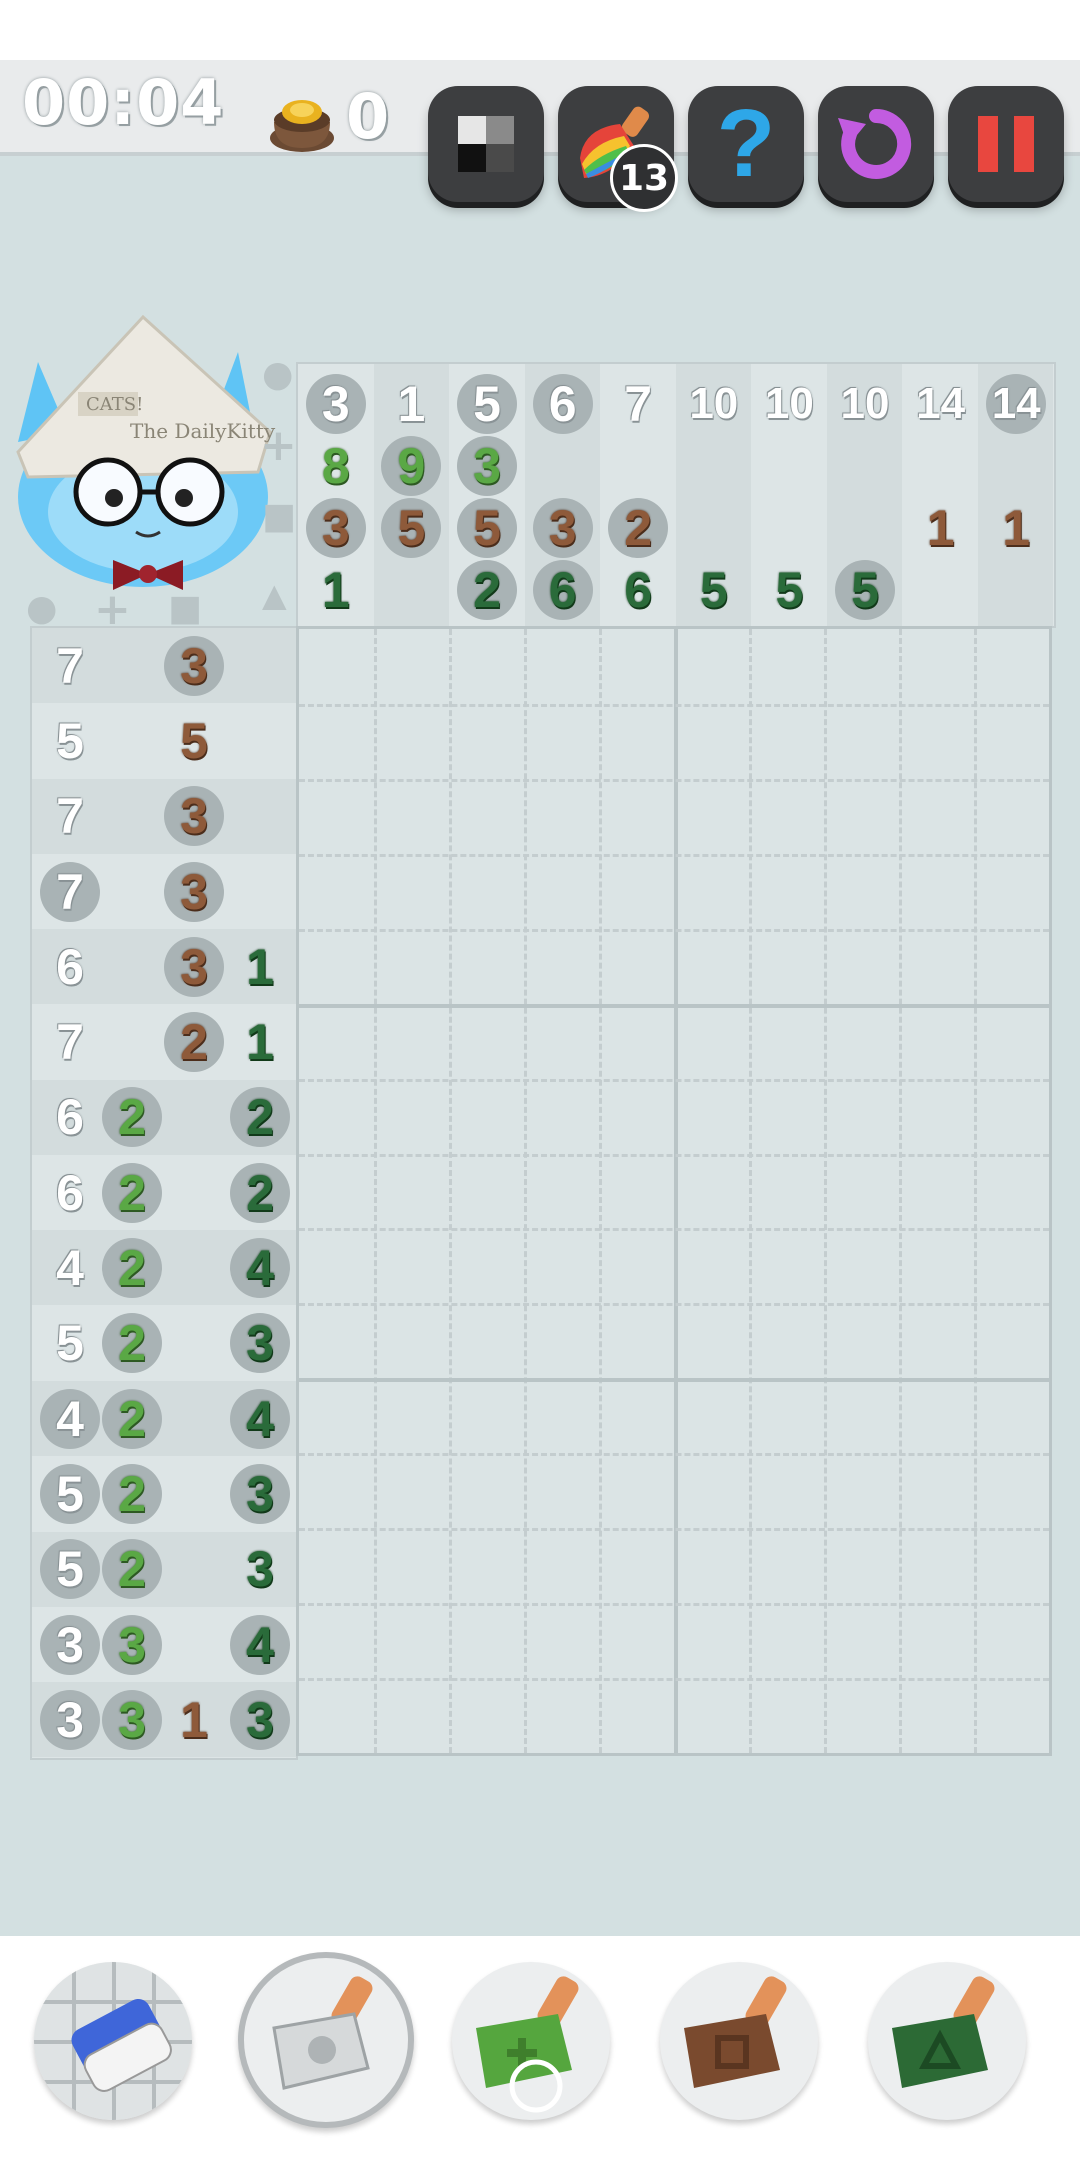 Image resolution: width=1080 pixels, height=2160 pixels. I want to click on pause-button, so click(1006, 144).